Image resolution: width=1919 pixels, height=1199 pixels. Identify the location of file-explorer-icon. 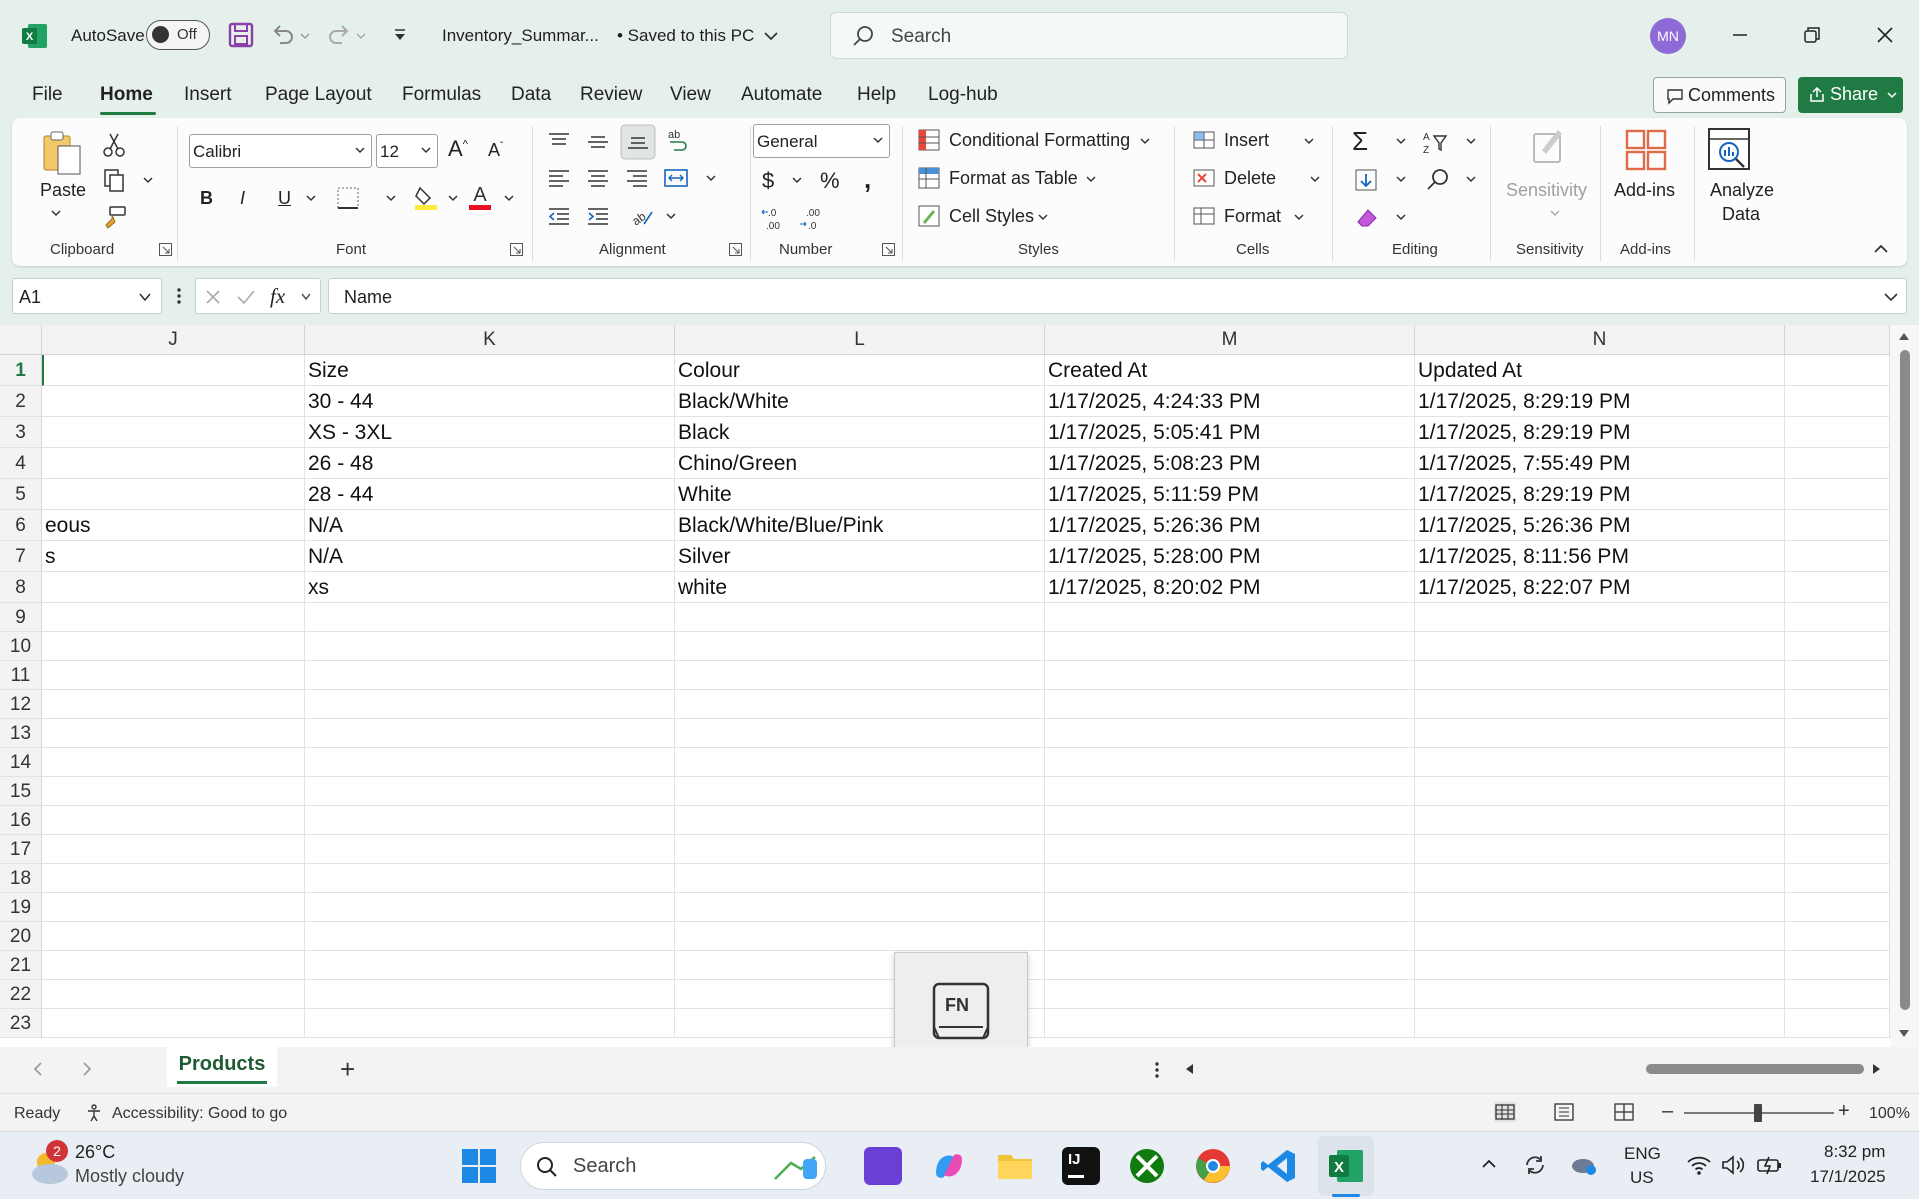
(1015, 1166).